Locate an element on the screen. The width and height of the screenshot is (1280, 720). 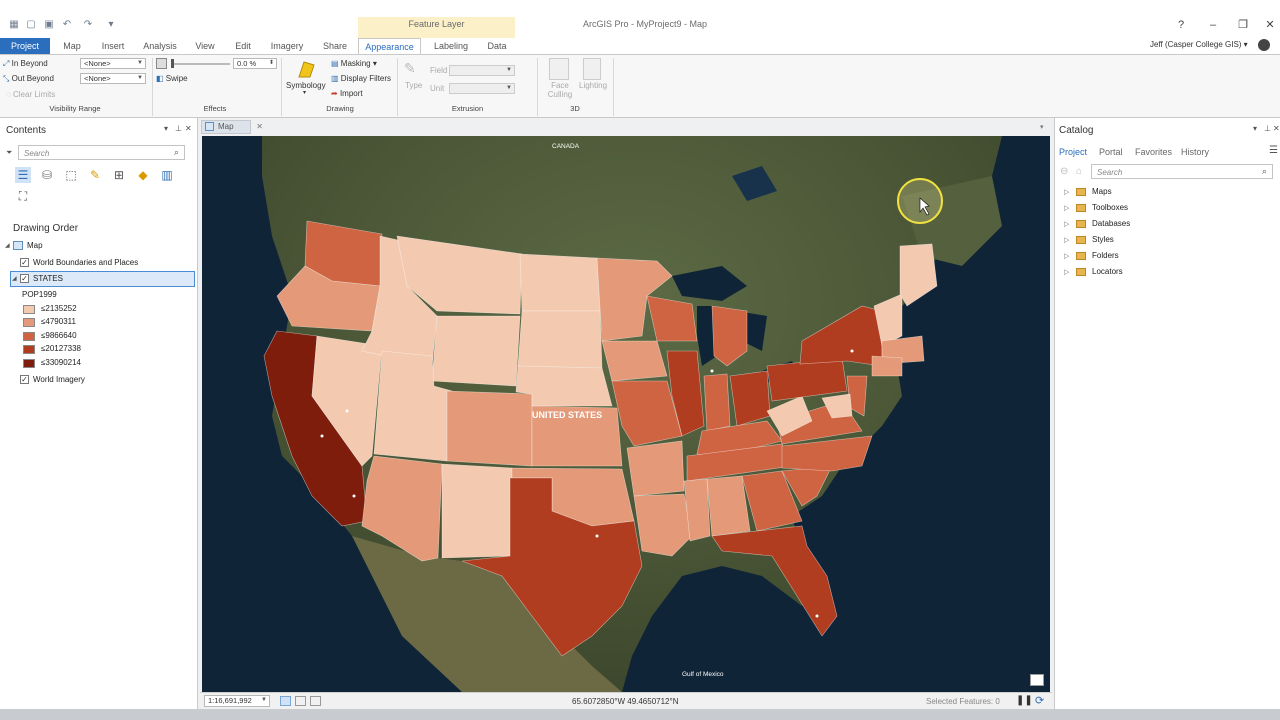
transparency-slider-handle is located at coordinates (172, 63).